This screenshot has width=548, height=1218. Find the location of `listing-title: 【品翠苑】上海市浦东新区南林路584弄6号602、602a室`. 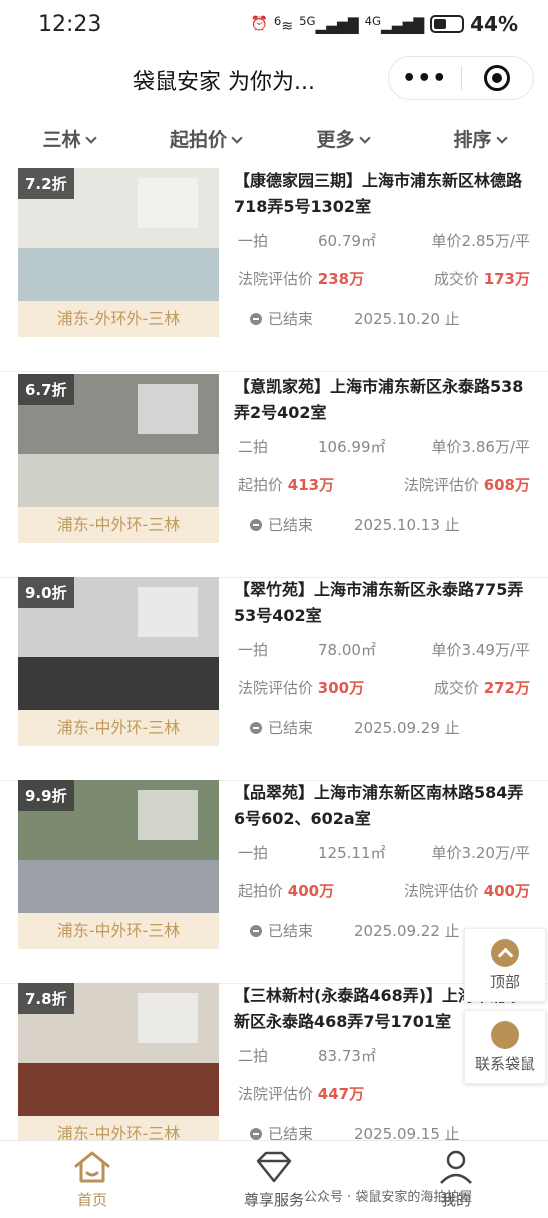

listing-title: 【品翠苑】上海市浦东新区南林路584弄6号602、602a室 is located at coordinates (379, 805).